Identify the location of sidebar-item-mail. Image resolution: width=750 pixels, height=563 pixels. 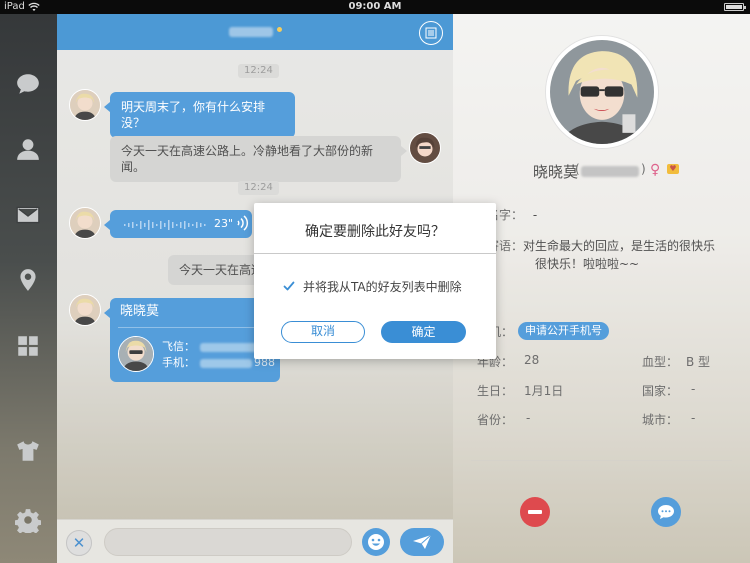
(28, 215).